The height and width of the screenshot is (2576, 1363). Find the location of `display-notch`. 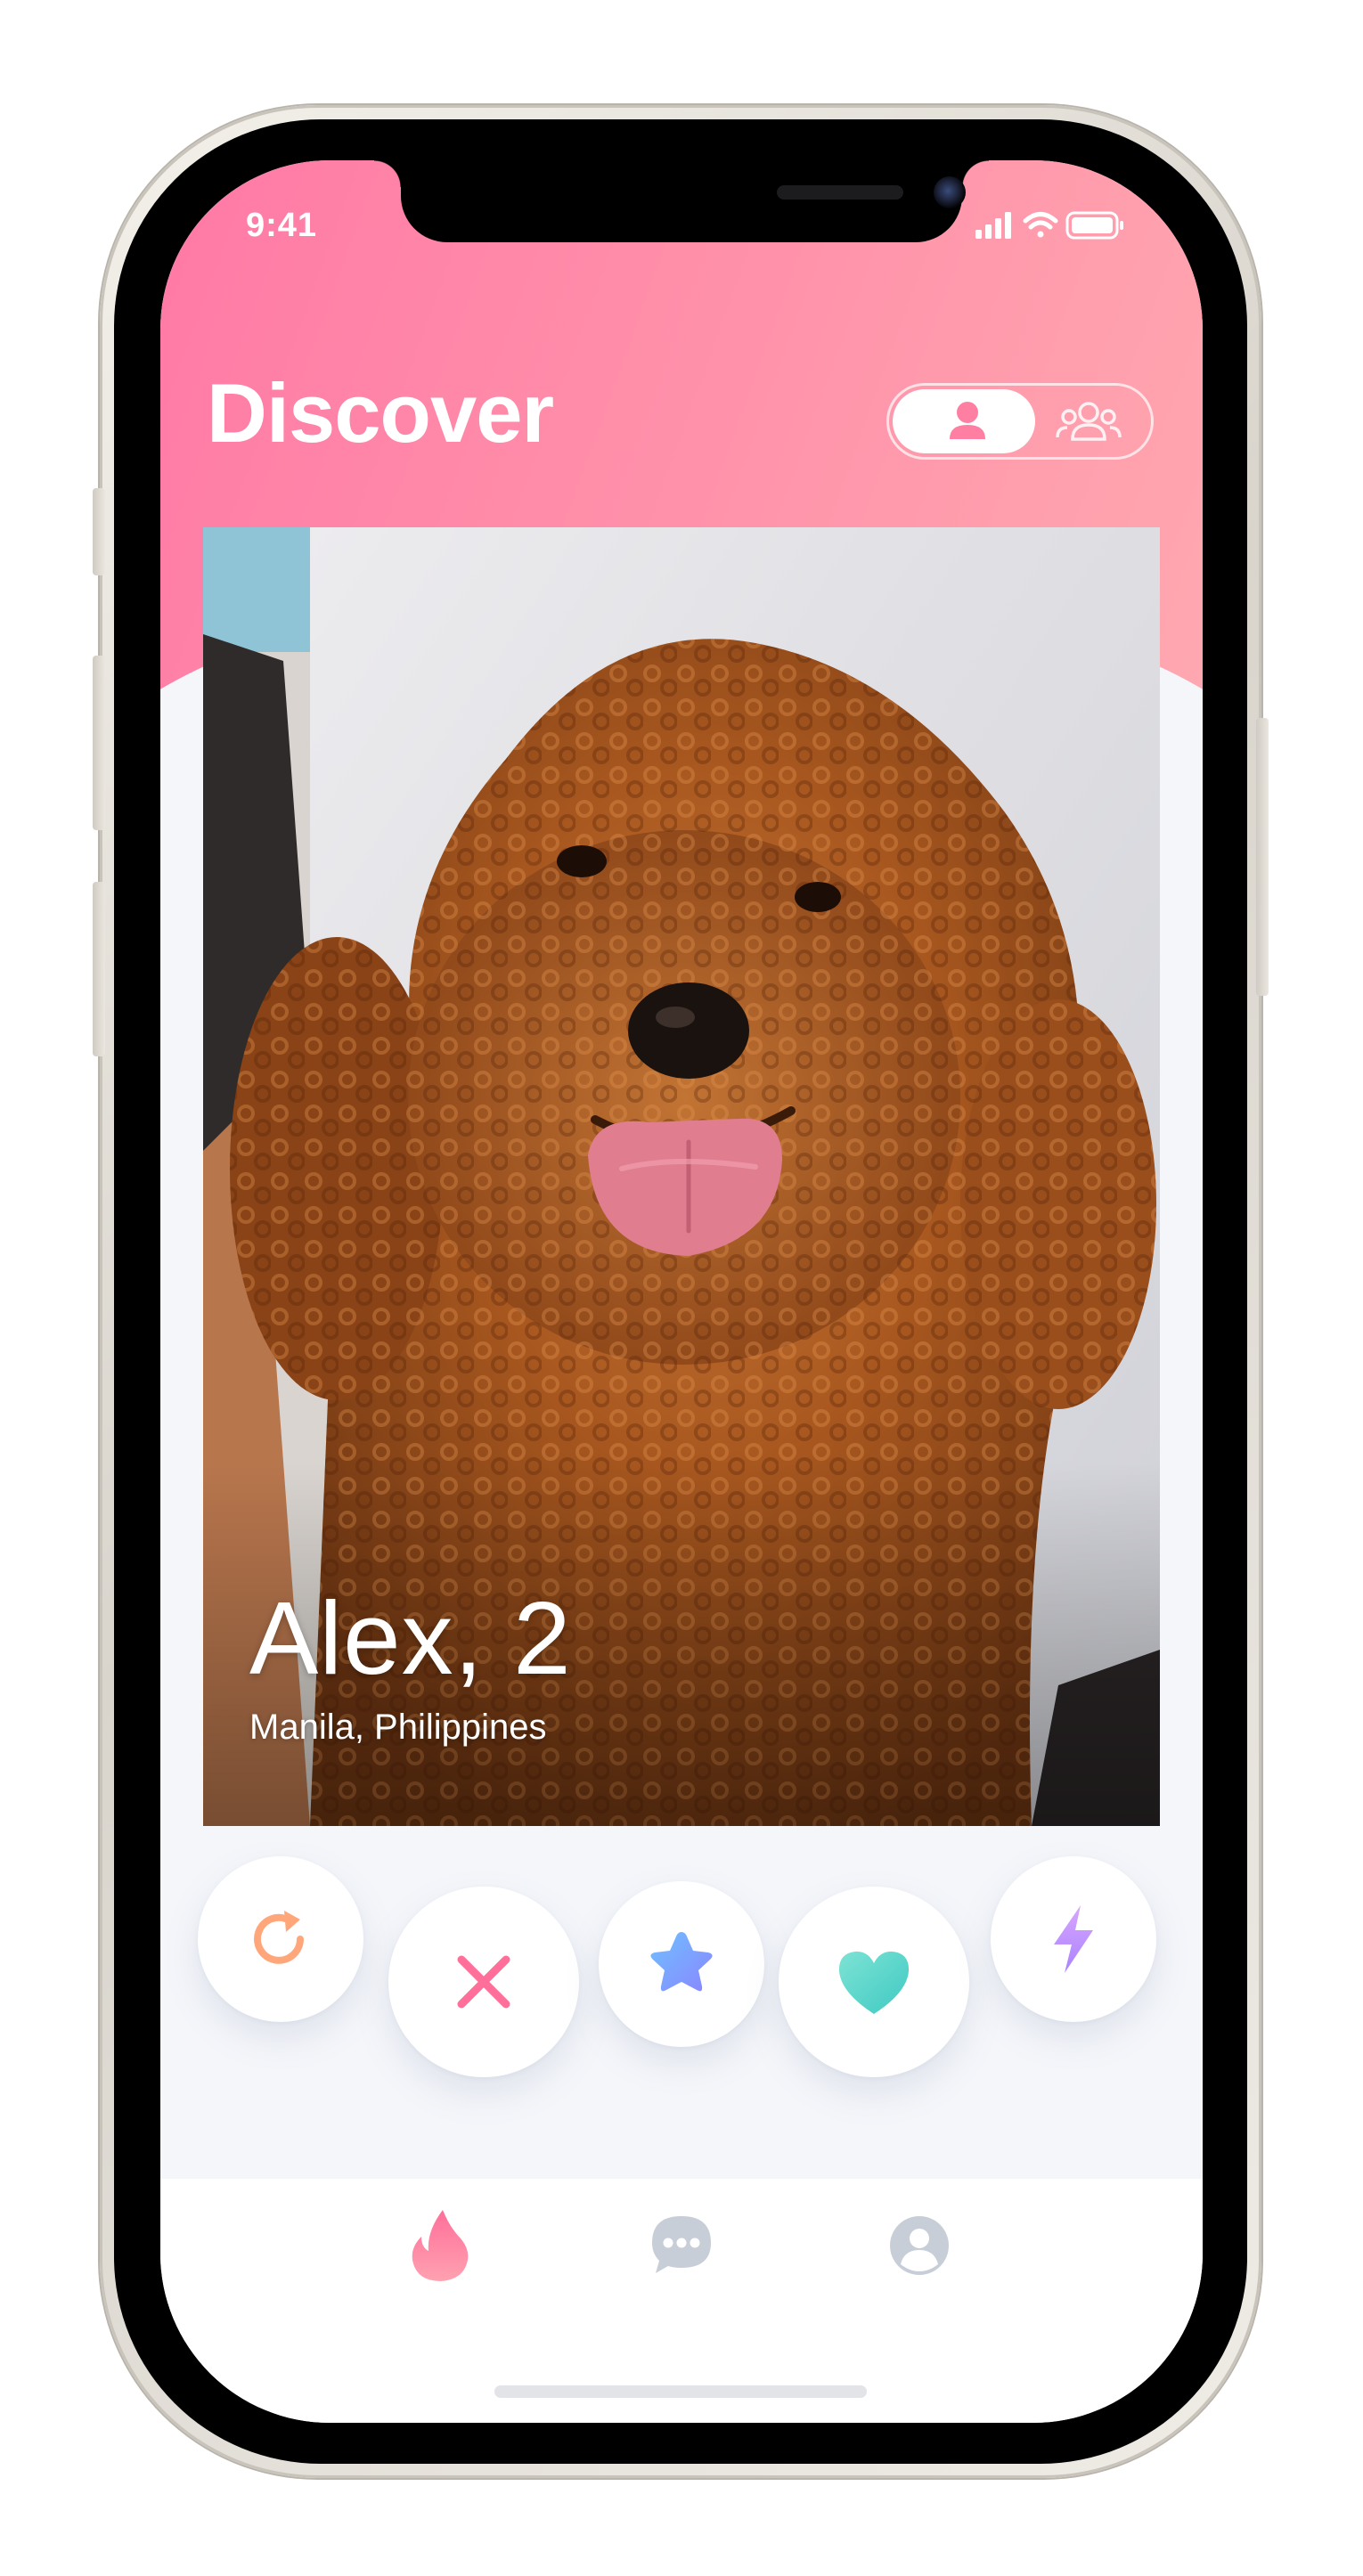

display-notch is located at coordinates (681, 201).